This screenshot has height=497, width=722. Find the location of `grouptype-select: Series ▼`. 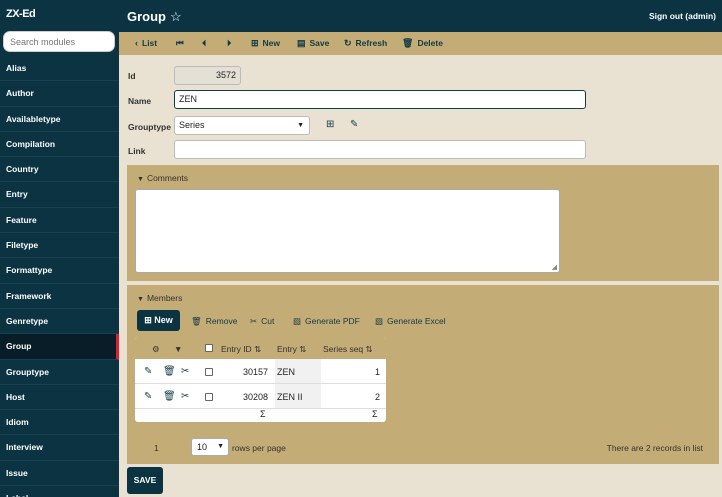

grouptype-select: Series ▼ is located at coordinates (242, 125).